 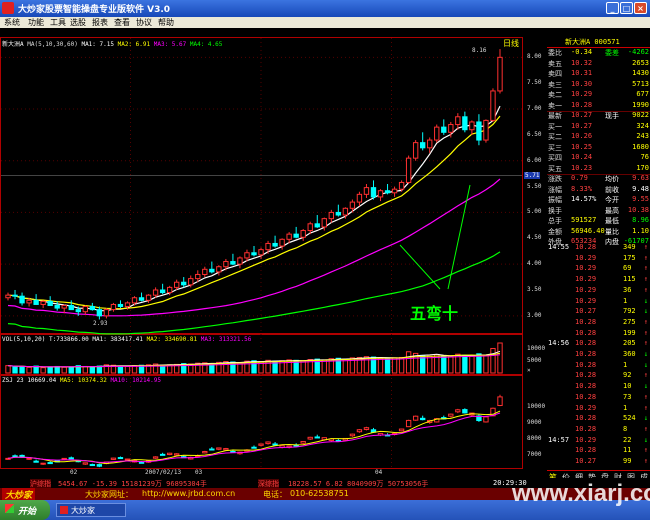 I want to click on menu-item-report: 报表, so click(x=100, y=22).